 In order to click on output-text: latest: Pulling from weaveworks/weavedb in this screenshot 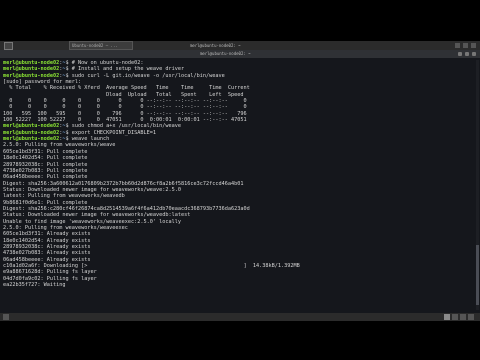, I will do `click(64, 196)`.